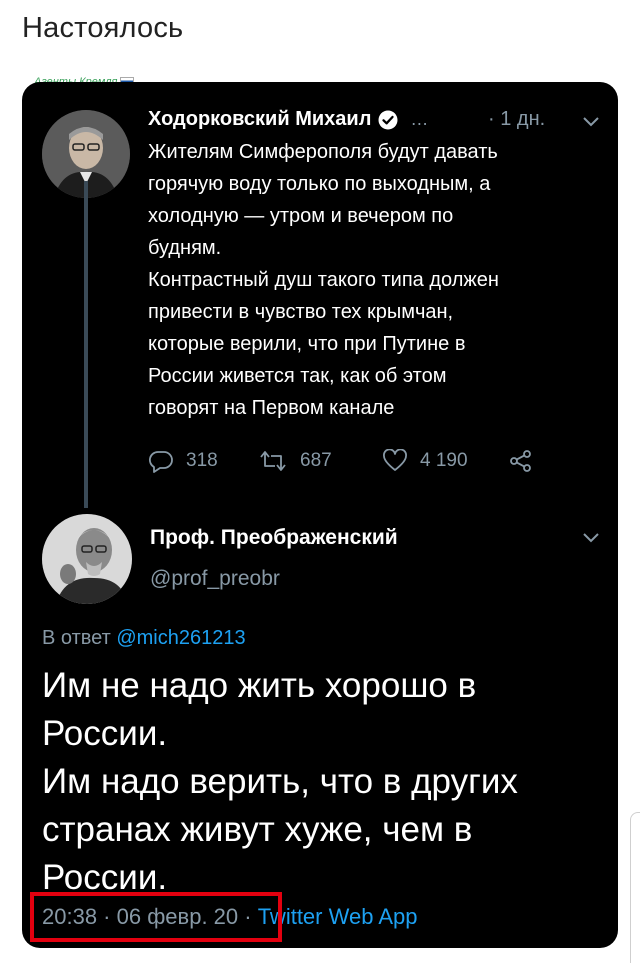 This screenshot has height=963, width=640. What do you see at coordinates (271, 408) in the screenshot?
I see `tweet1-text-line: говорят на Первом канале` at bounding box center [271, 408].